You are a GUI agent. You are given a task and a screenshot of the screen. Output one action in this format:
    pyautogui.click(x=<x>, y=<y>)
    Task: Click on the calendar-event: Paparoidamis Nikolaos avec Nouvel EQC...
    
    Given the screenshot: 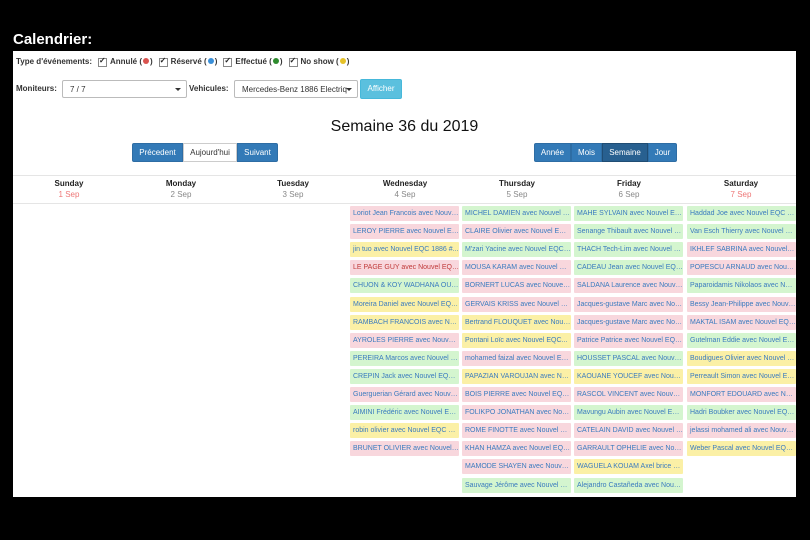 What is the action you would take?
    pyautogui.click(x=741, y=286)
    